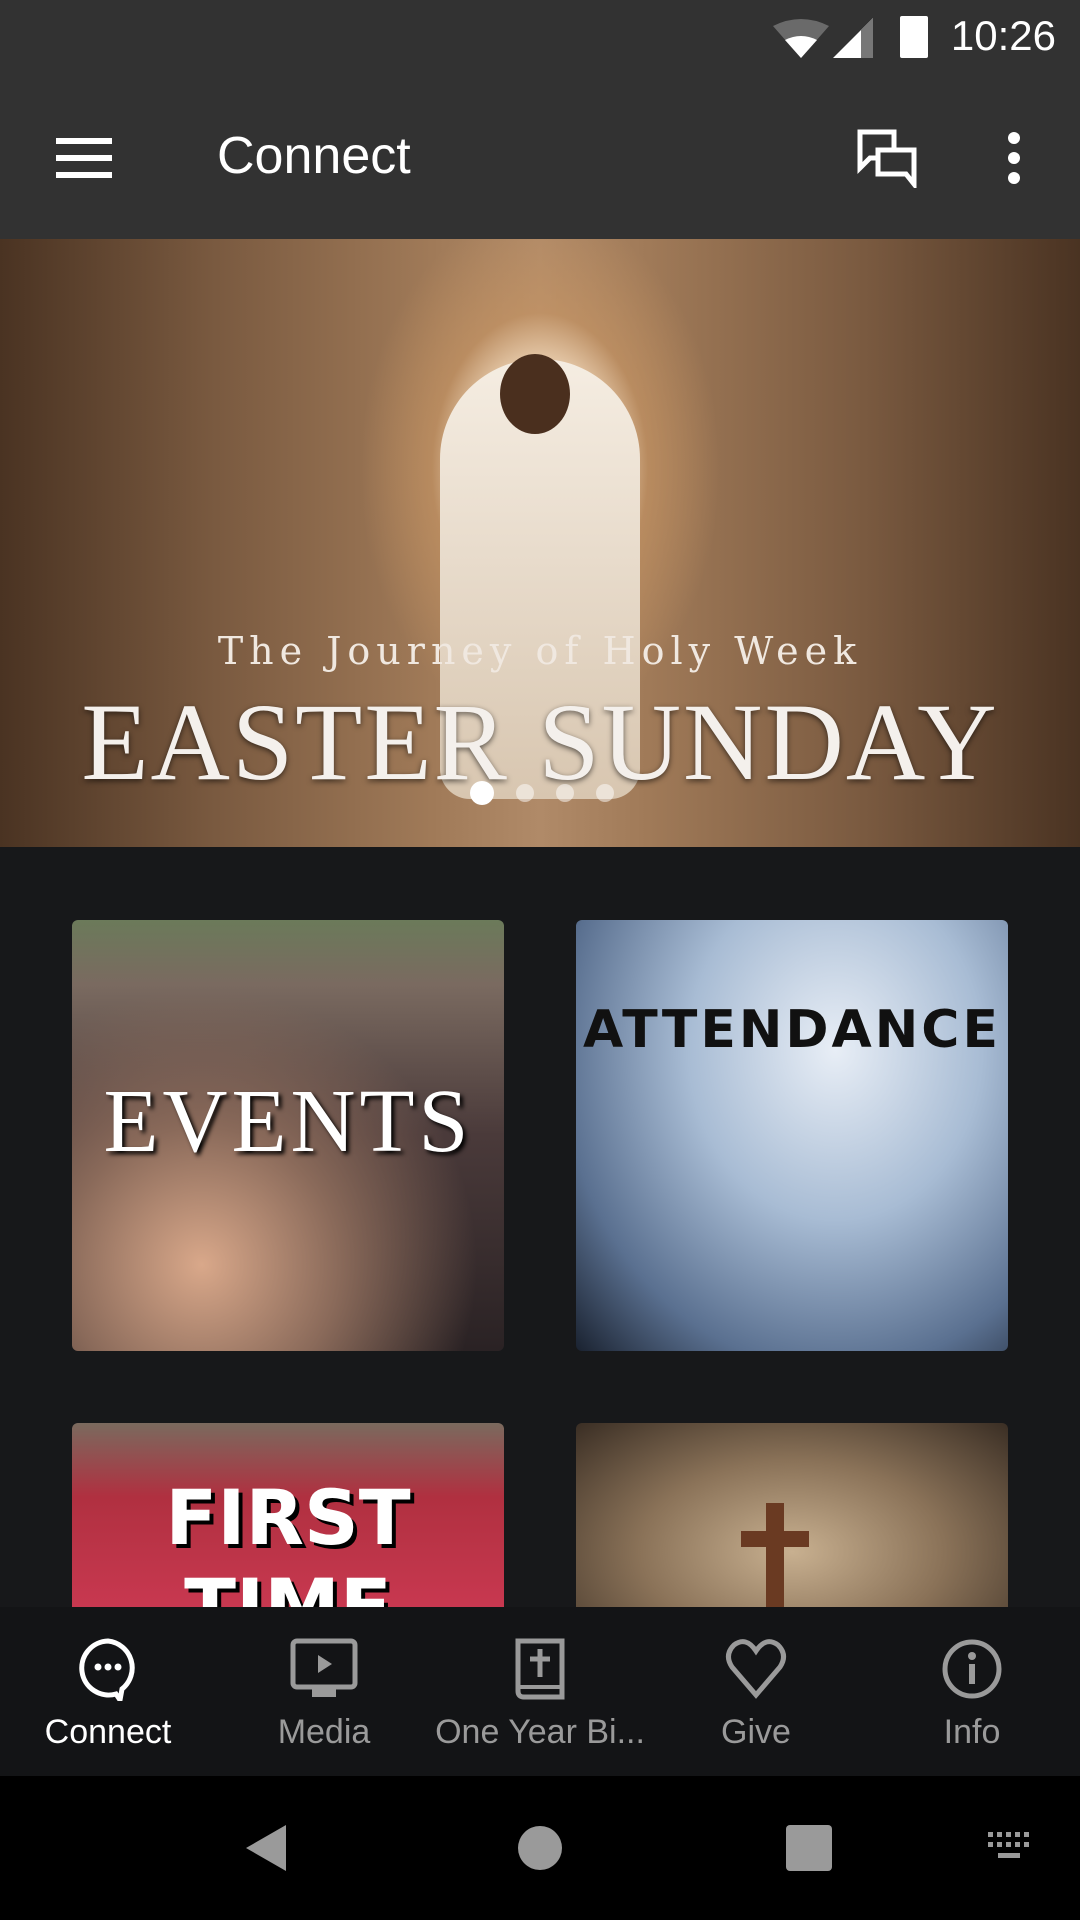 This screenshot has width=1080, height=1920. Describe the element at coordinates (540, 651) in the screenshot. I see `banner-subtitle: The Journey of Holy Week` at that location.